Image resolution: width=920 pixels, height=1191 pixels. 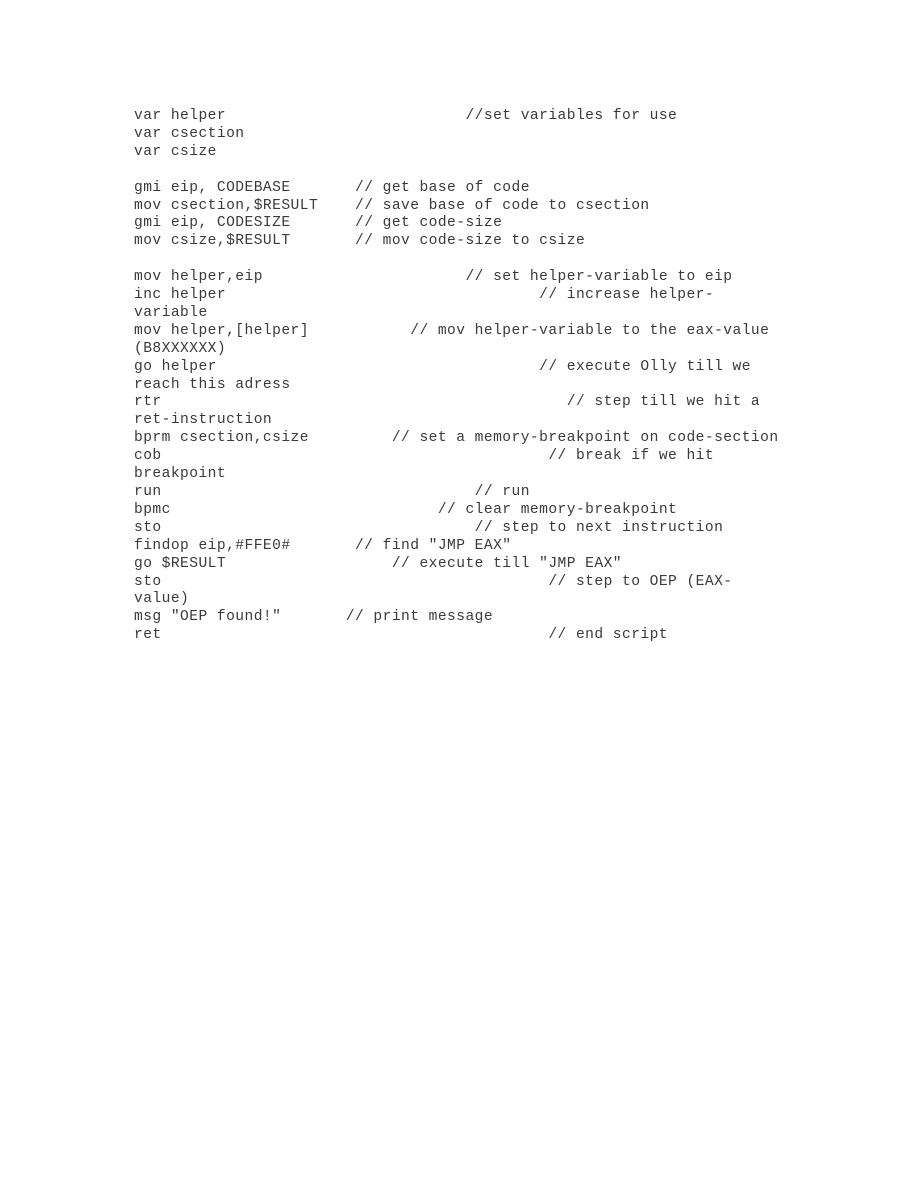 What do you see at coordinates (189, 133) in the screenshot?
I see `code-line: var csection` at bounding box center [189, 133].